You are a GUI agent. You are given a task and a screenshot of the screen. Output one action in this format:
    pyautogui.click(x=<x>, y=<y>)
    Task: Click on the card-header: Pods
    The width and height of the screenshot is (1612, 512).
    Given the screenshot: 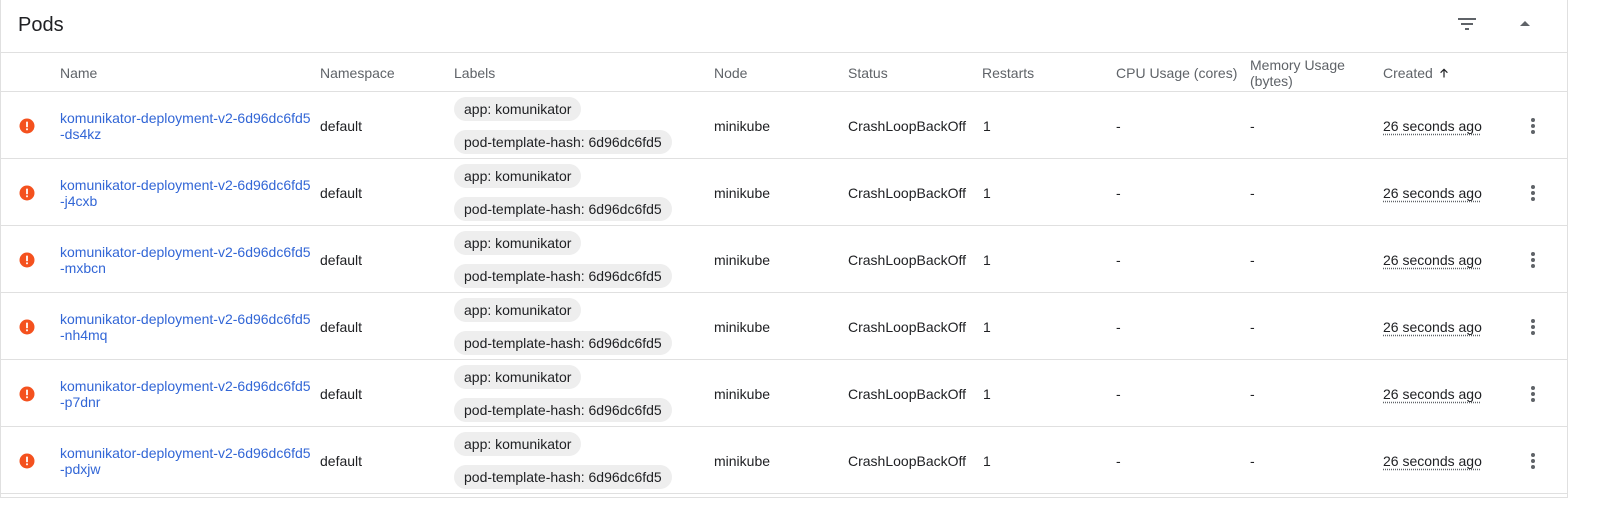 What is the action you would take?
    pyautogui.click(x=784, y=26)
    